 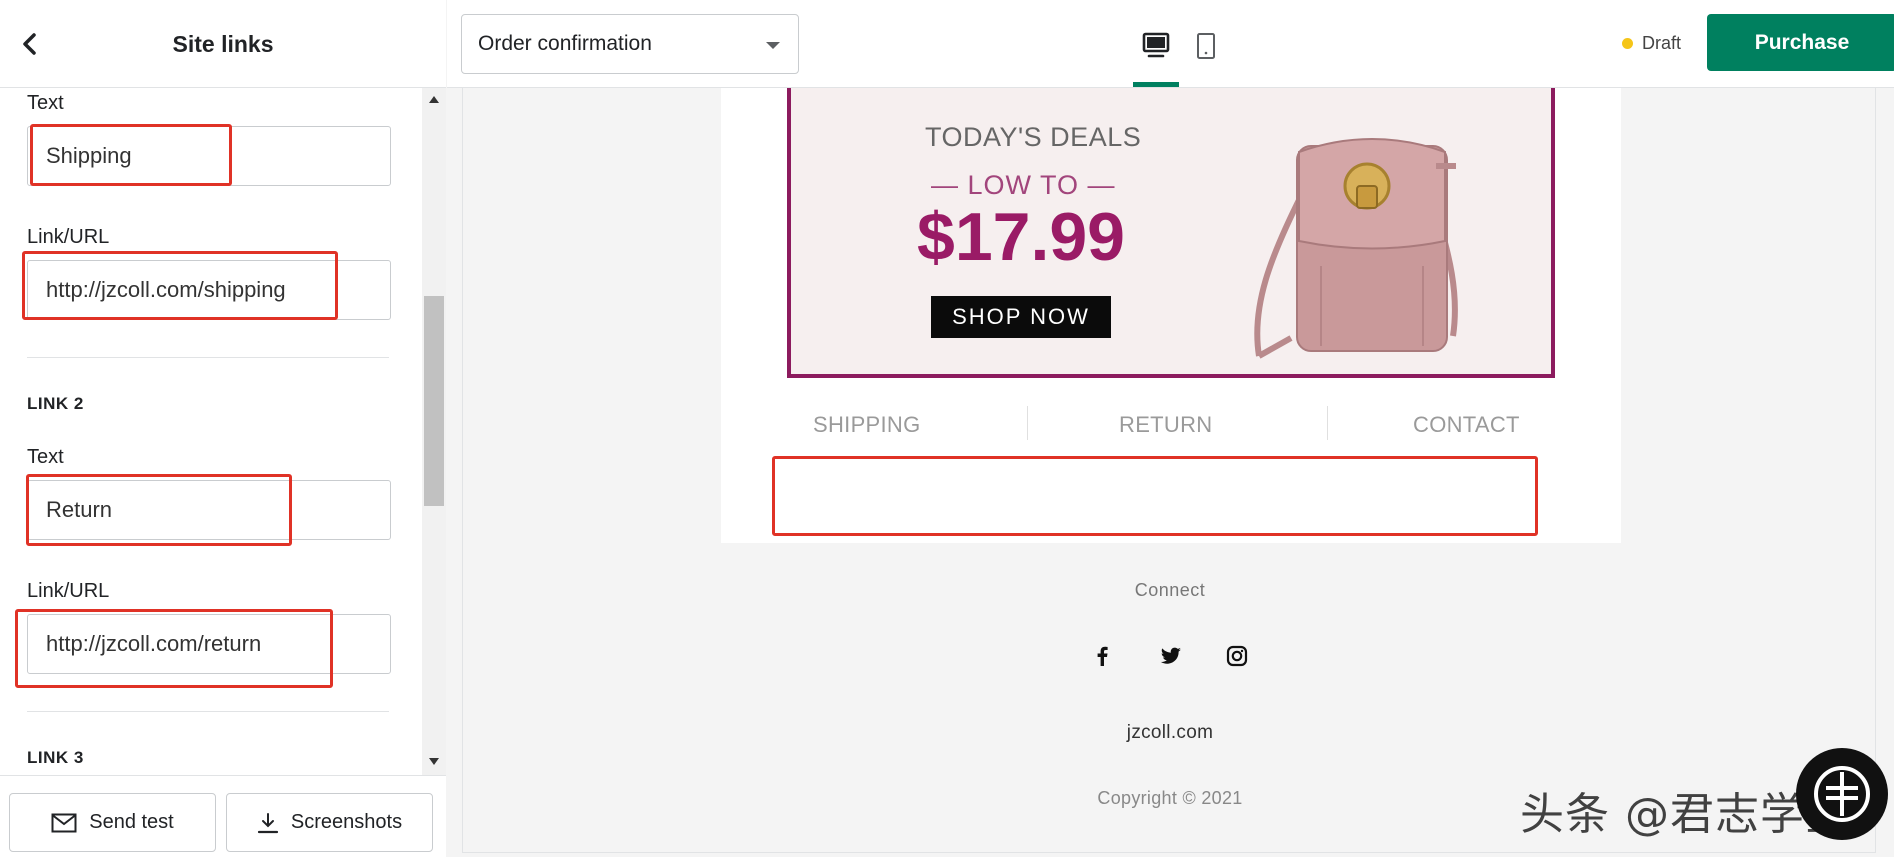 I want to click on banner-subline: — LOW TO —, so click(x=1023, y=185).